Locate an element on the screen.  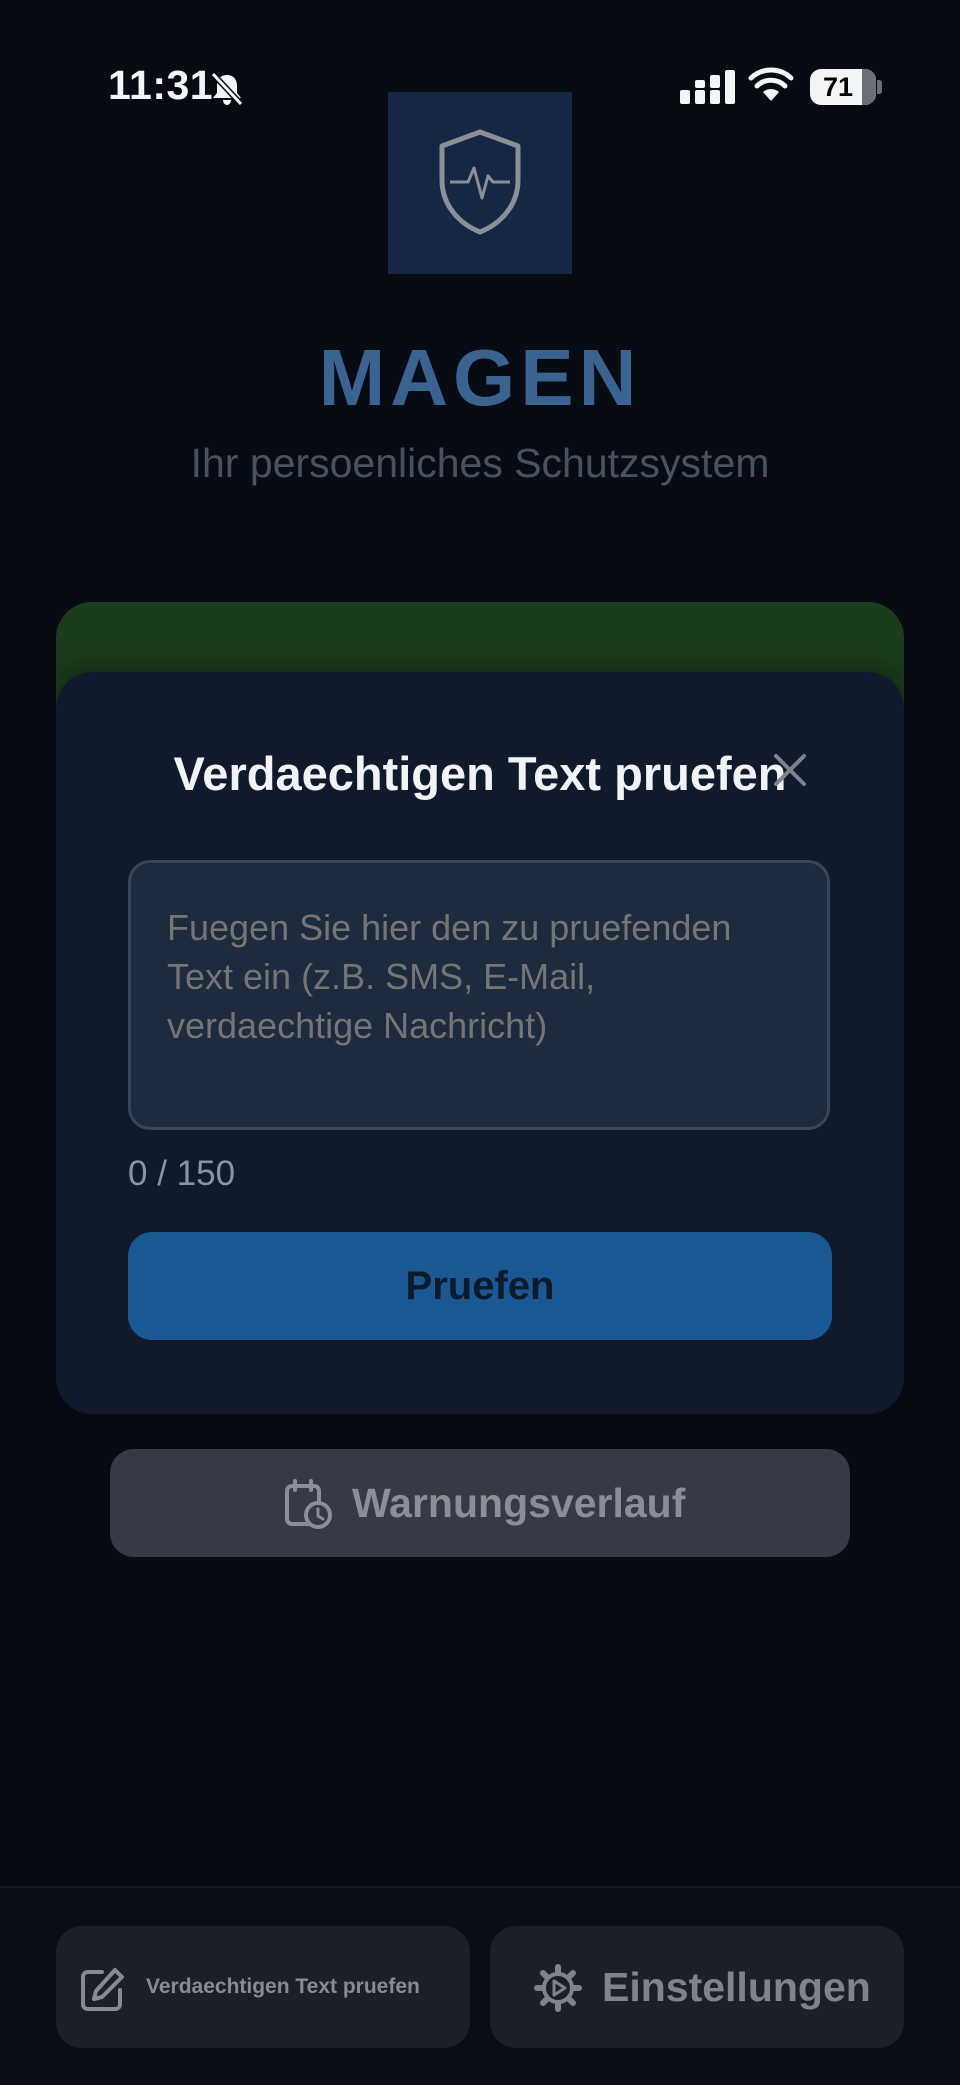
suspicious-text-input is located at coordinates (479, 995).